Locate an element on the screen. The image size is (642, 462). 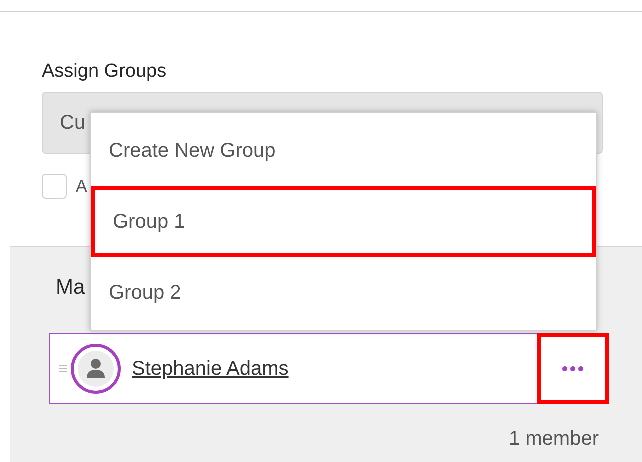
avatar-icon is located at coordinates (96, 369).